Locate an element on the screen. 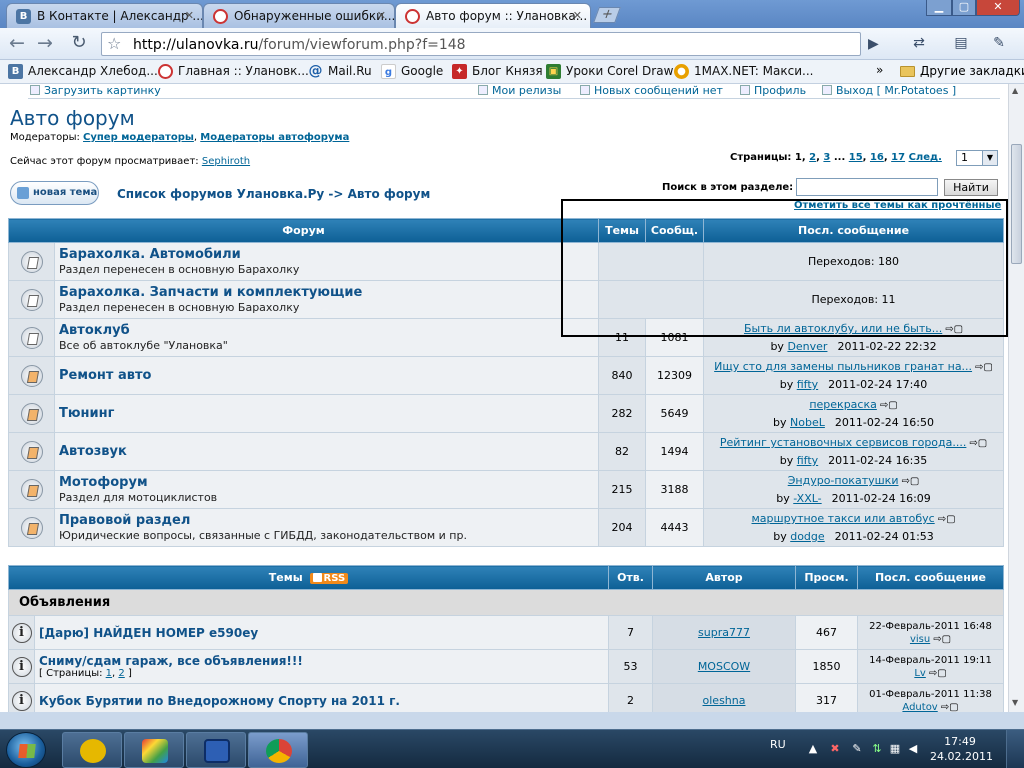 The image size is (1024, 768). page-menu-icon: ▤ is located at coordinates (961, 44).